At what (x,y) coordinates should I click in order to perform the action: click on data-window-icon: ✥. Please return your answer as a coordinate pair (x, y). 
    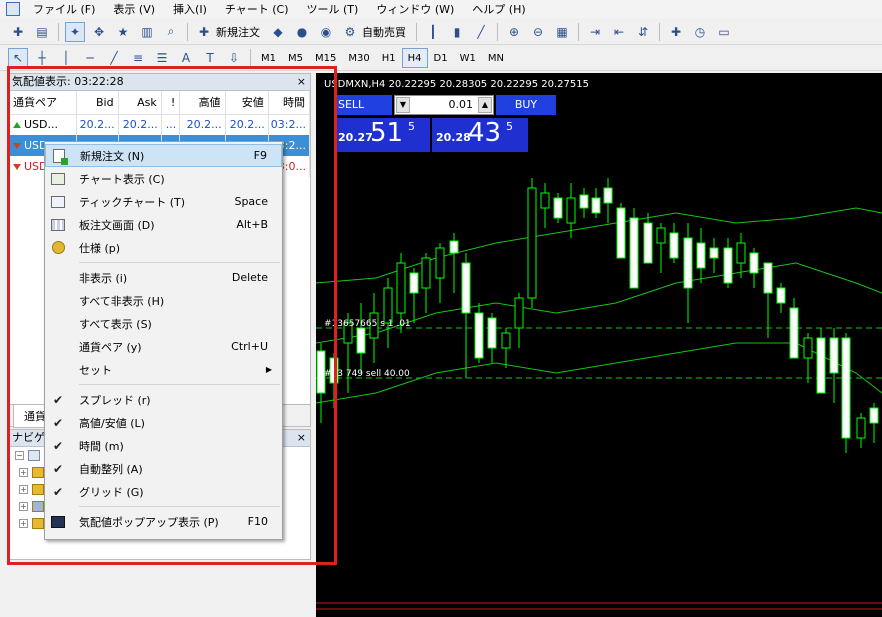
    Looking at the image, I should click on (99, 32).